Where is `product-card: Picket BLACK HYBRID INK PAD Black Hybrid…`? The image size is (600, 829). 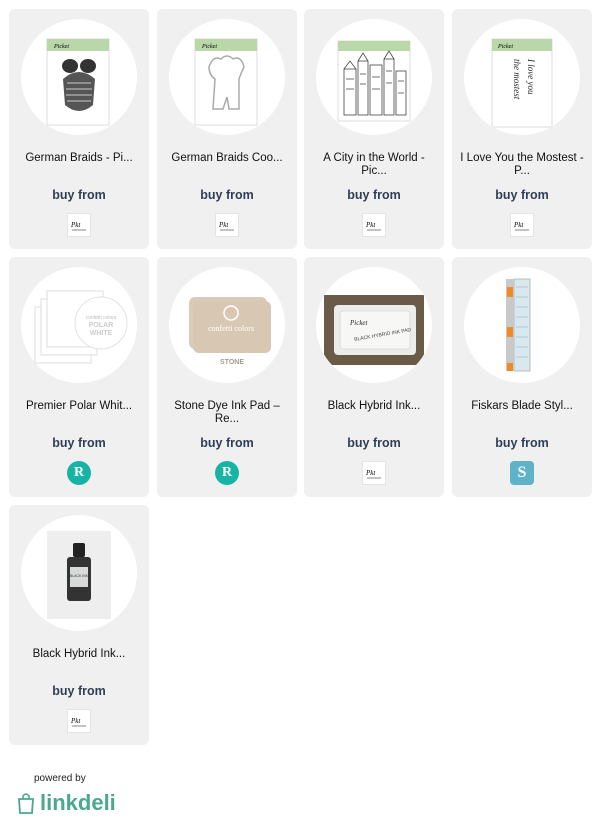 product-card: Picket BLACK HYBRID INK PAD Black Hybrid… is located at coordinates (374, 377).